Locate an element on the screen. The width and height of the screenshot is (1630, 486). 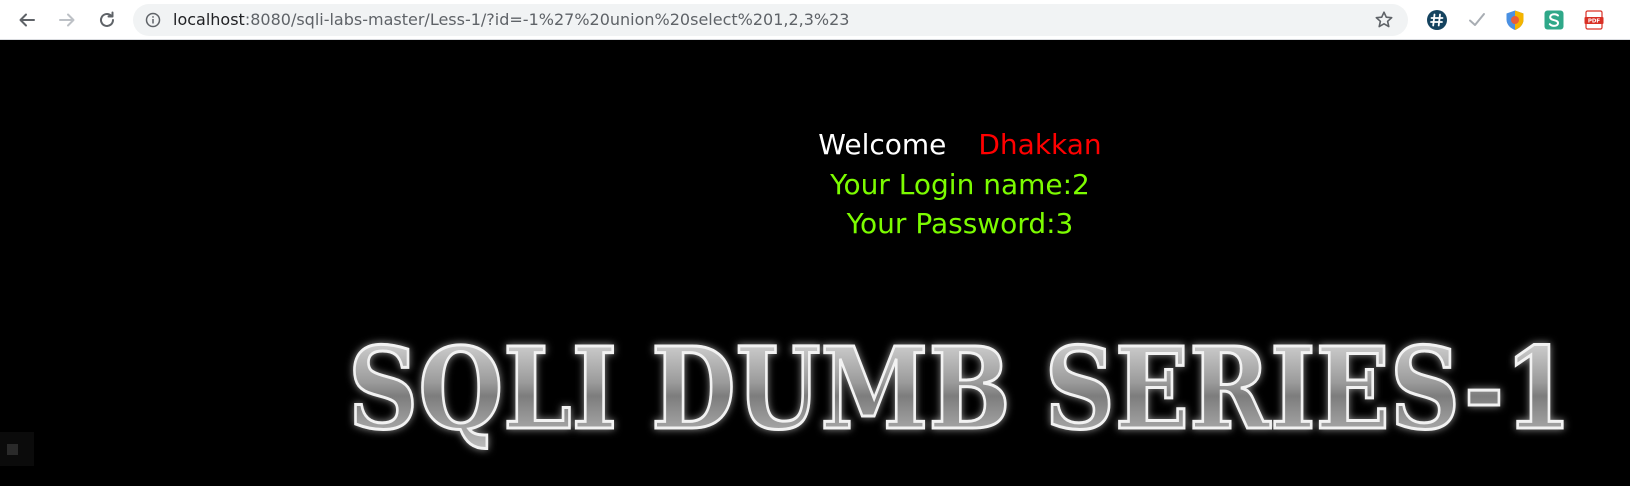
svg-text: PDF is located at coordinates (1594, 22).